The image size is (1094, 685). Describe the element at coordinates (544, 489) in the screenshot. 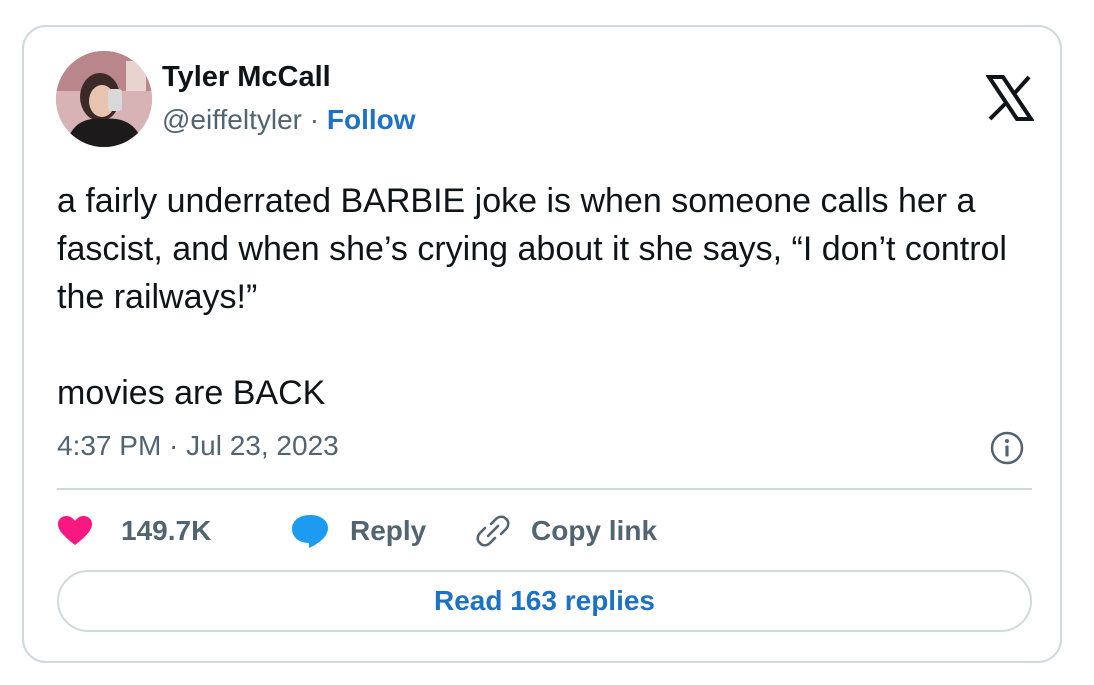

I see `divider` at that location.